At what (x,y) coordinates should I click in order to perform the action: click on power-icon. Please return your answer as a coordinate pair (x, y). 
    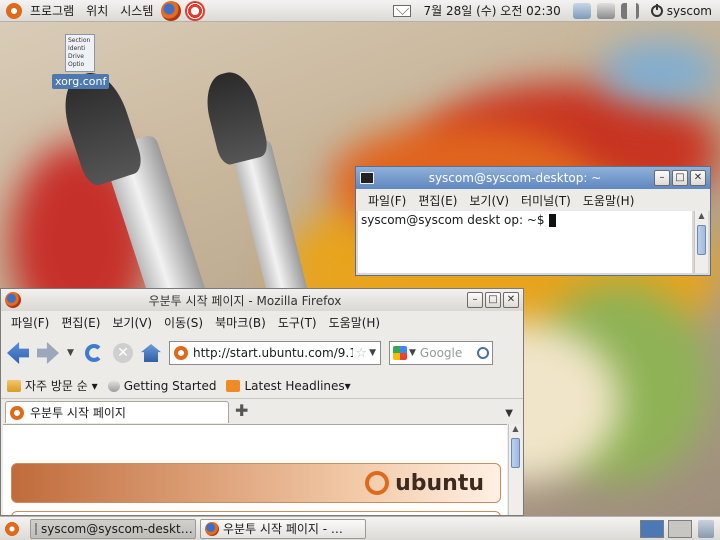
    Looking at the image, I should click on (656, 10).